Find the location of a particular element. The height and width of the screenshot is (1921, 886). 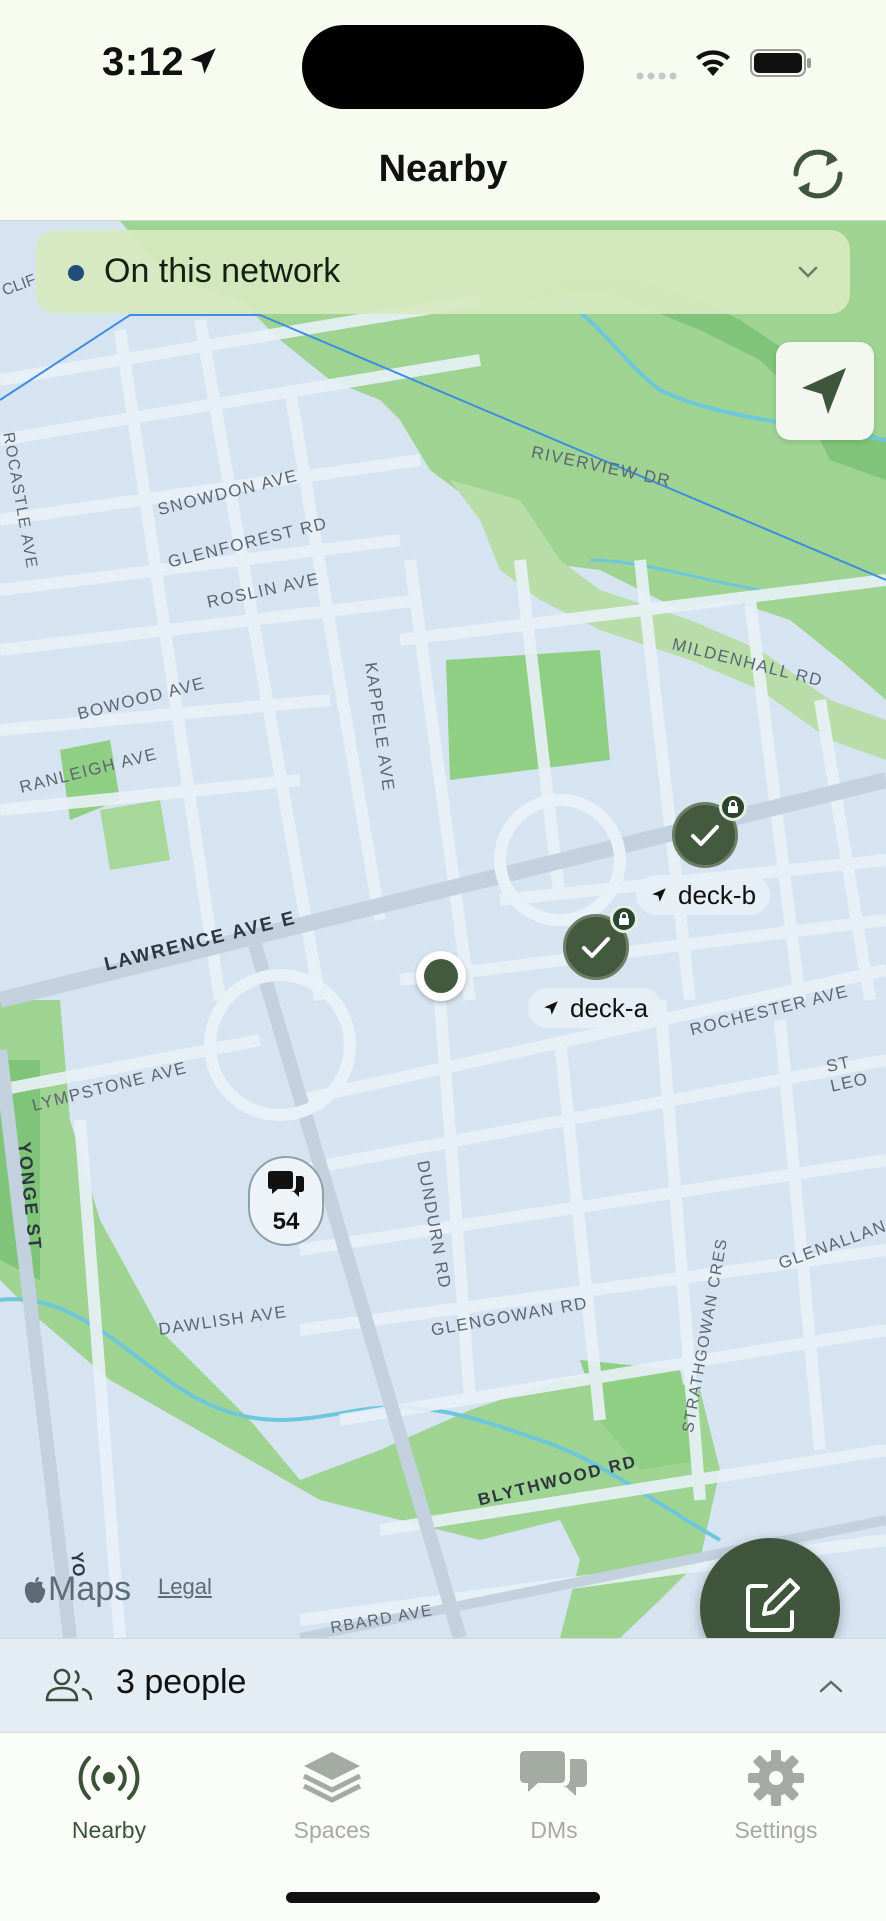

dynamic-island is located at coordinates (443, 67).